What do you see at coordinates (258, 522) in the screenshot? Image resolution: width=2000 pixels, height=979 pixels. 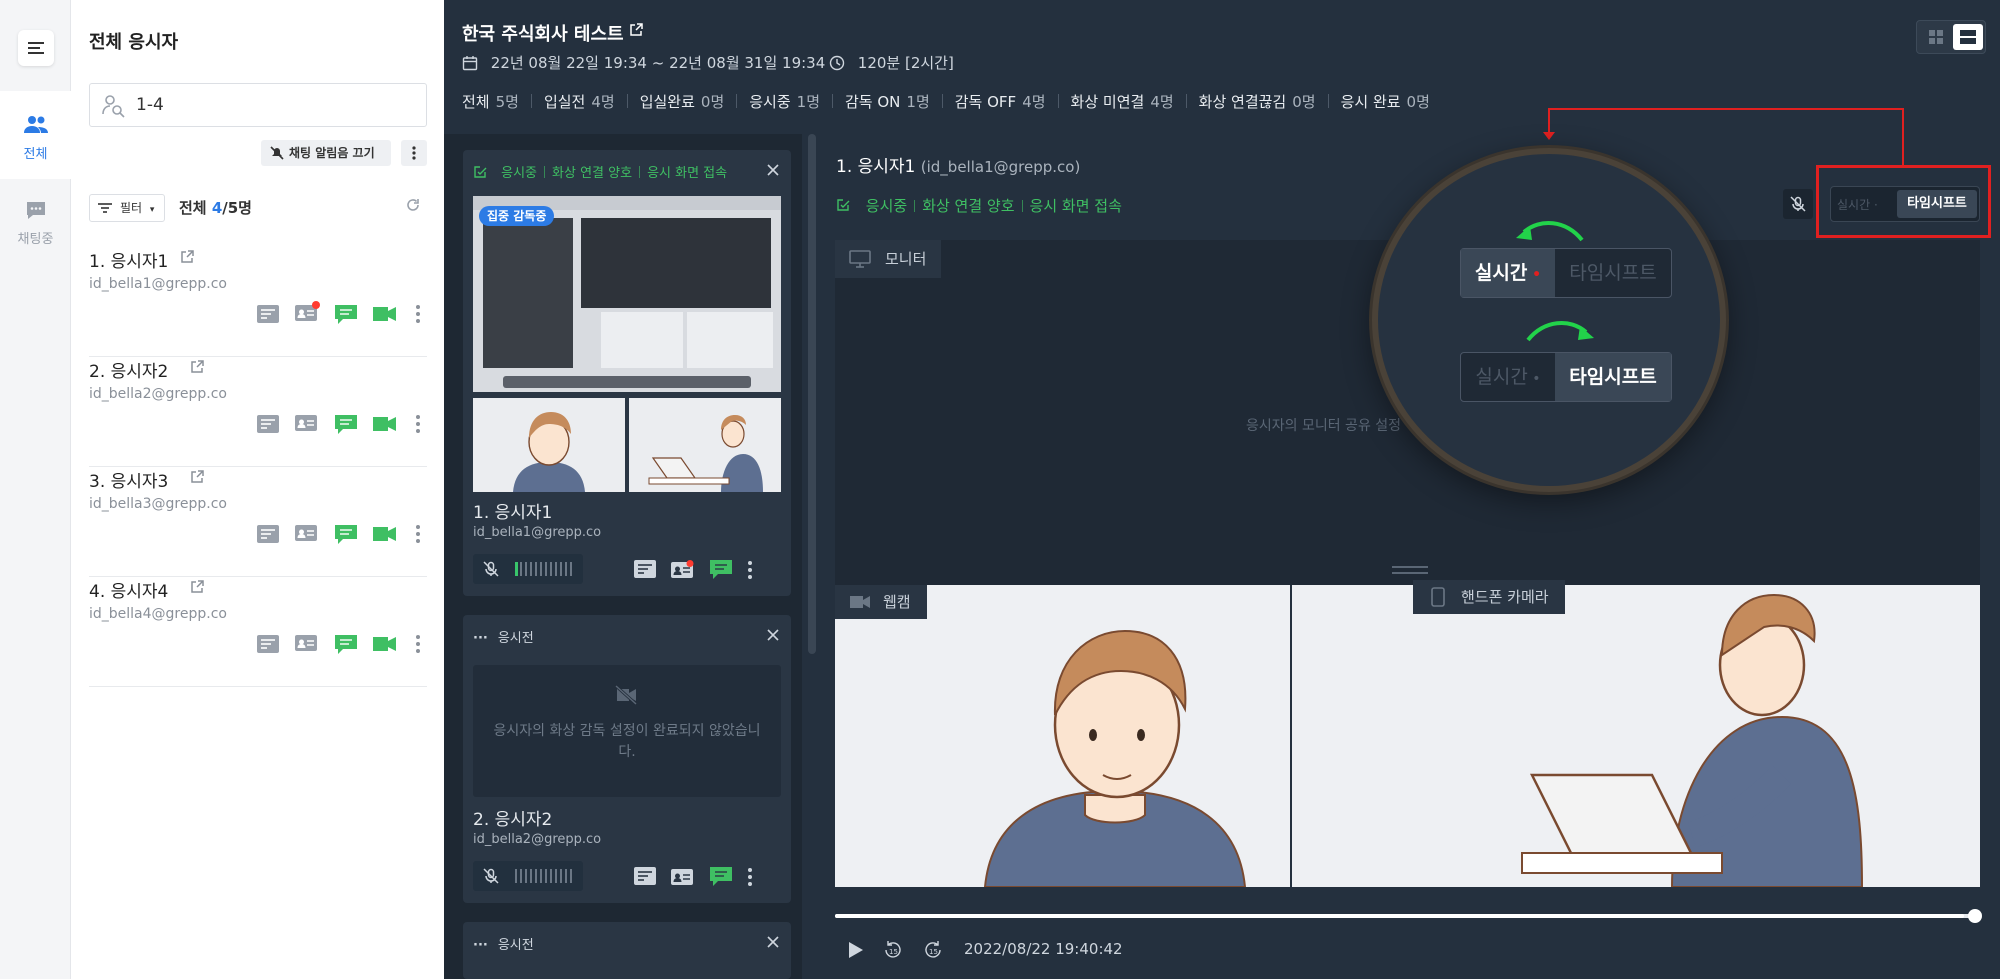 I see `participant-list-item: 3. 응시자3 id_bella3@grepp.co` at bounding box center [258, 522].